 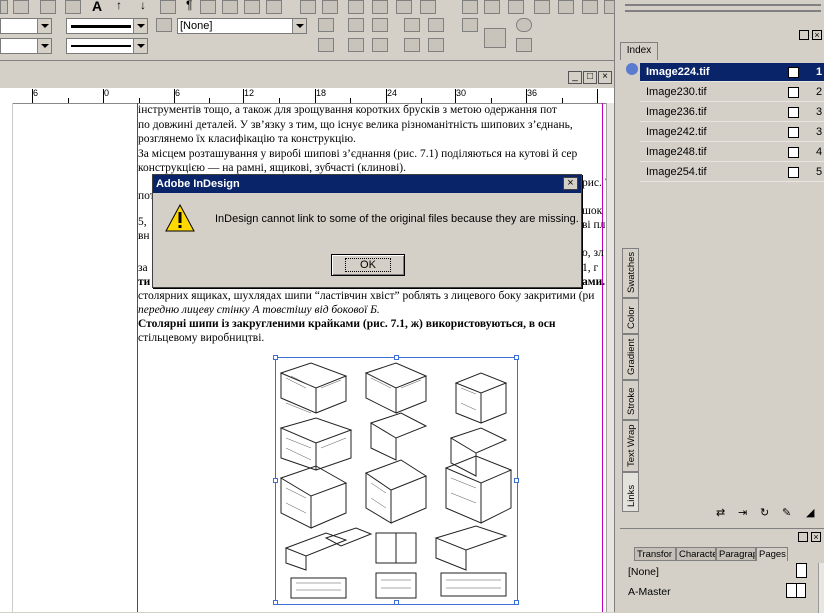 I want to click on copy-icon, so click(x=73, y=7).